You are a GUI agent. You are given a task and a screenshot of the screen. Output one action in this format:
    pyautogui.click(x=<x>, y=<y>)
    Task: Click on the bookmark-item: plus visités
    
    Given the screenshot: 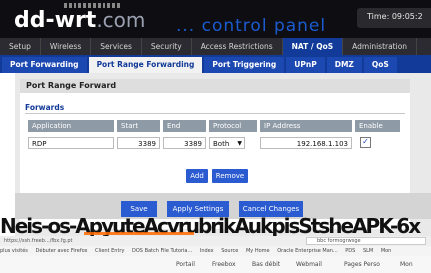 What is the action you would take?
    pyautogui.click(x=14, y=251)
    